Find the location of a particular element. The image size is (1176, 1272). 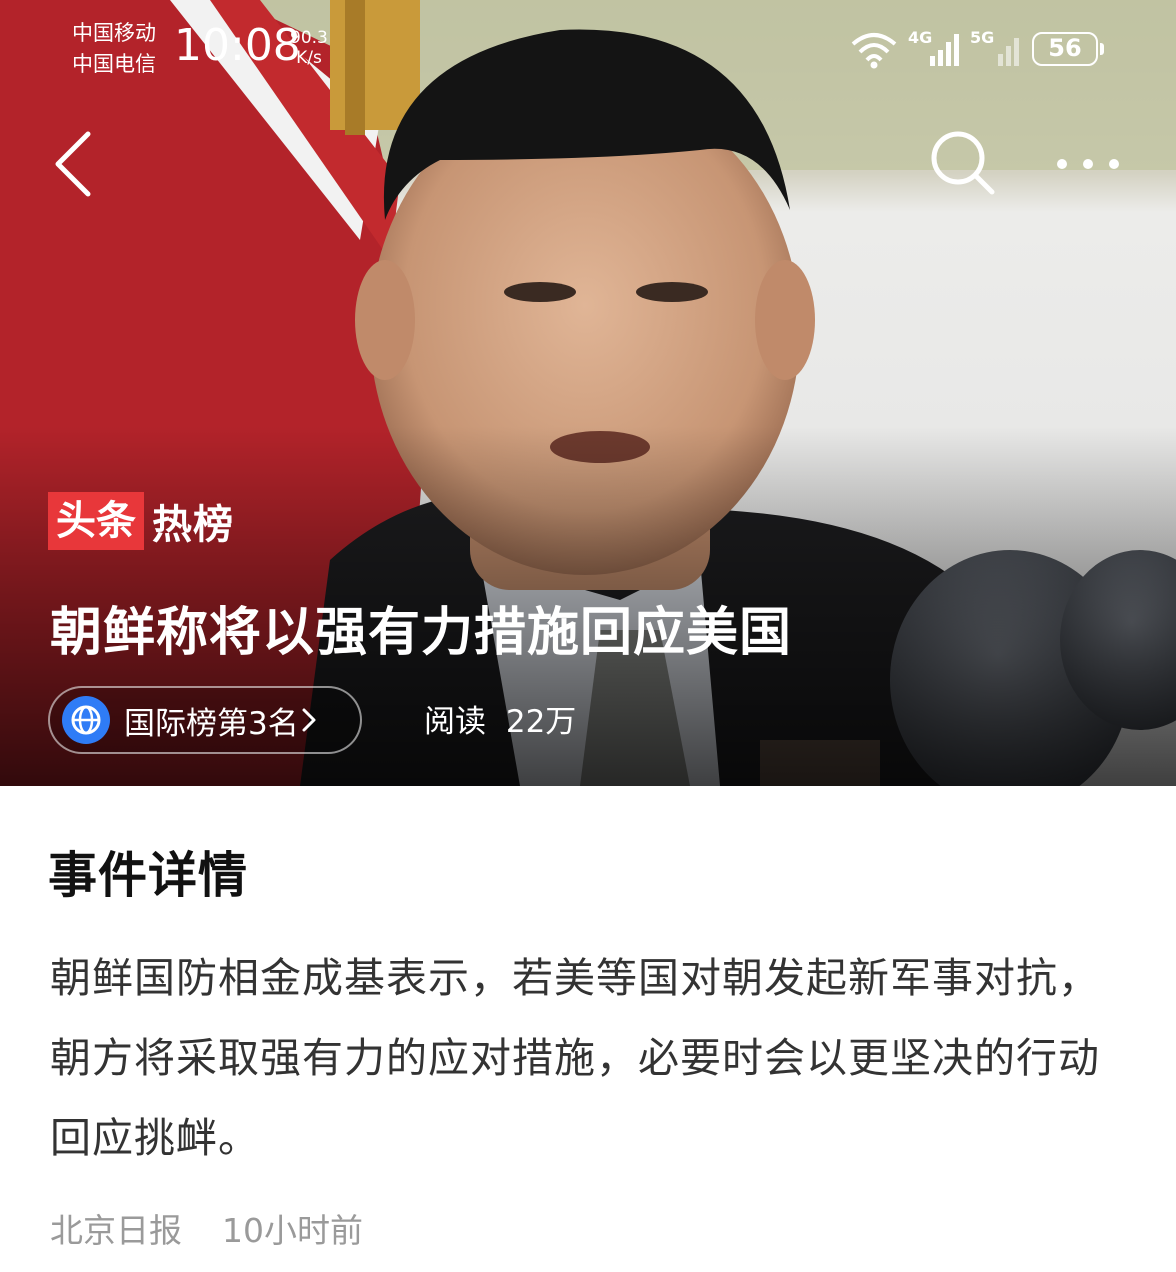

back-arrow-icon is located at coordinates (73, 164).